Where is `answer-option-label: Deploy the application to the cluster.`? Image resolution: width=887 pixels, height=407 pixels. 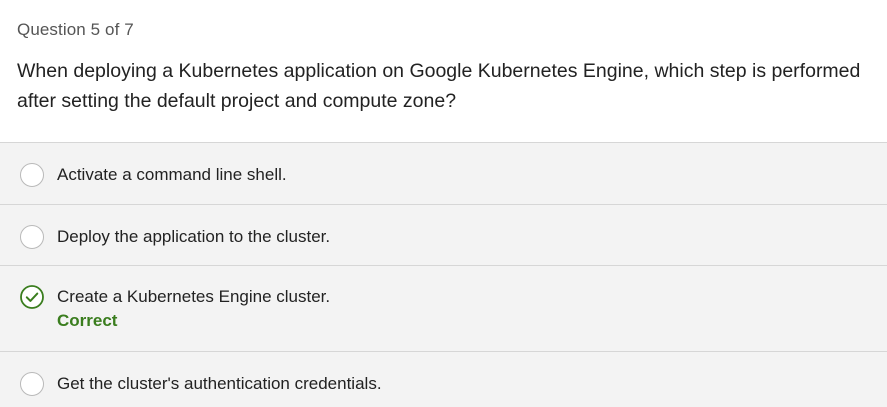
answer-option-label: Deploy the application to the cluster. is located at coordinates (194, 236).